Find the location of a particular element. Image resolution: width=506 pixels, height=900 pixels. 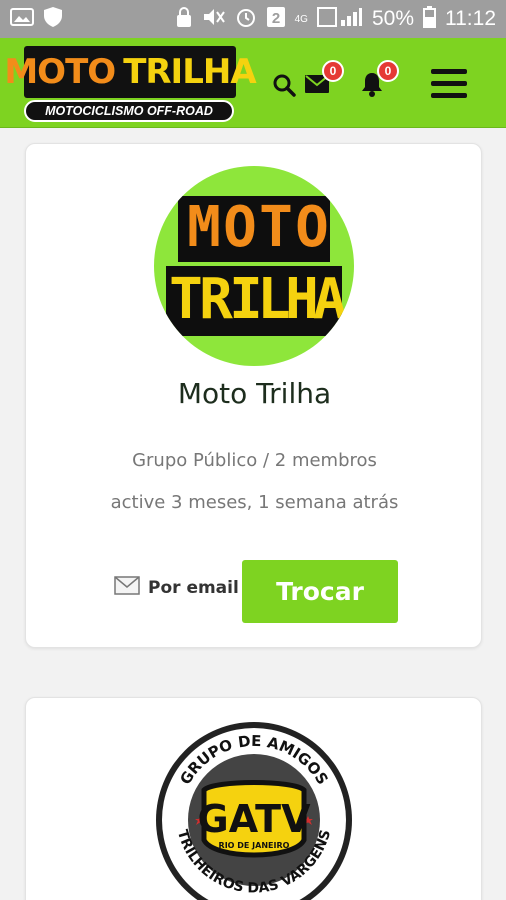

status-bar-left is located at coordinates (36, 19).